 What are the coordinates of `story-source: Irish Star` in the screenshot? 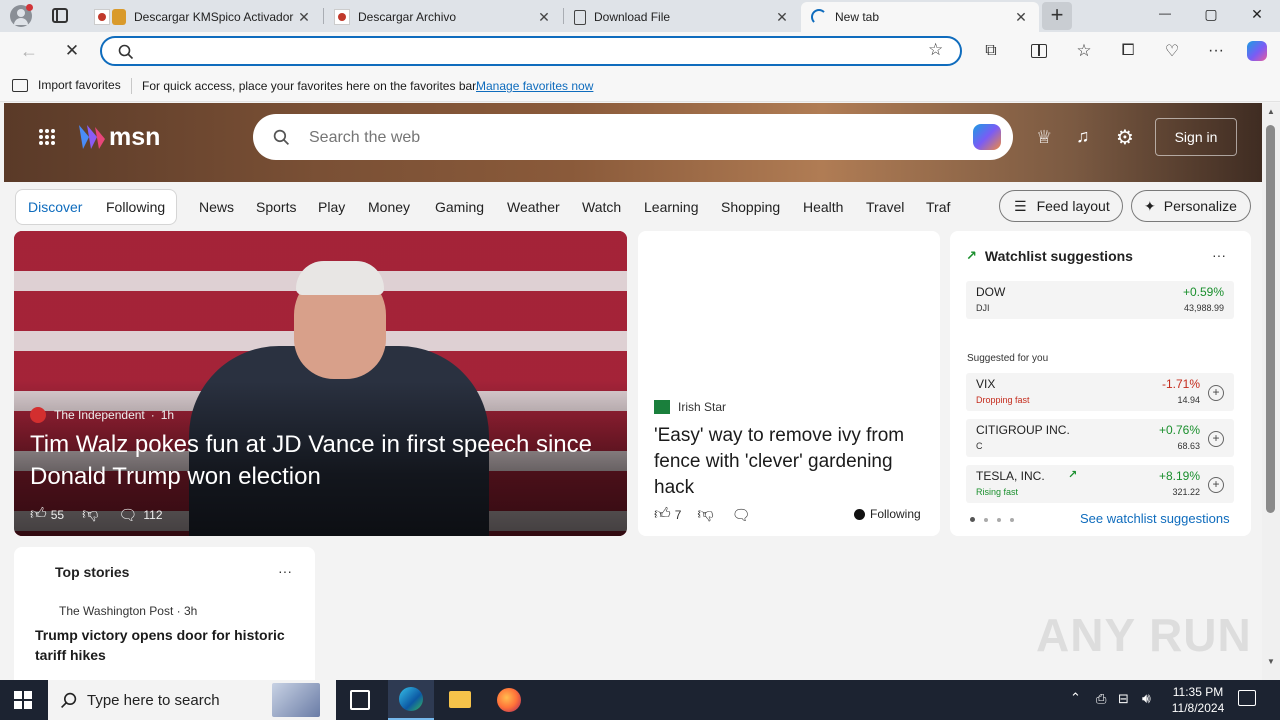 It's located at (702, 407).